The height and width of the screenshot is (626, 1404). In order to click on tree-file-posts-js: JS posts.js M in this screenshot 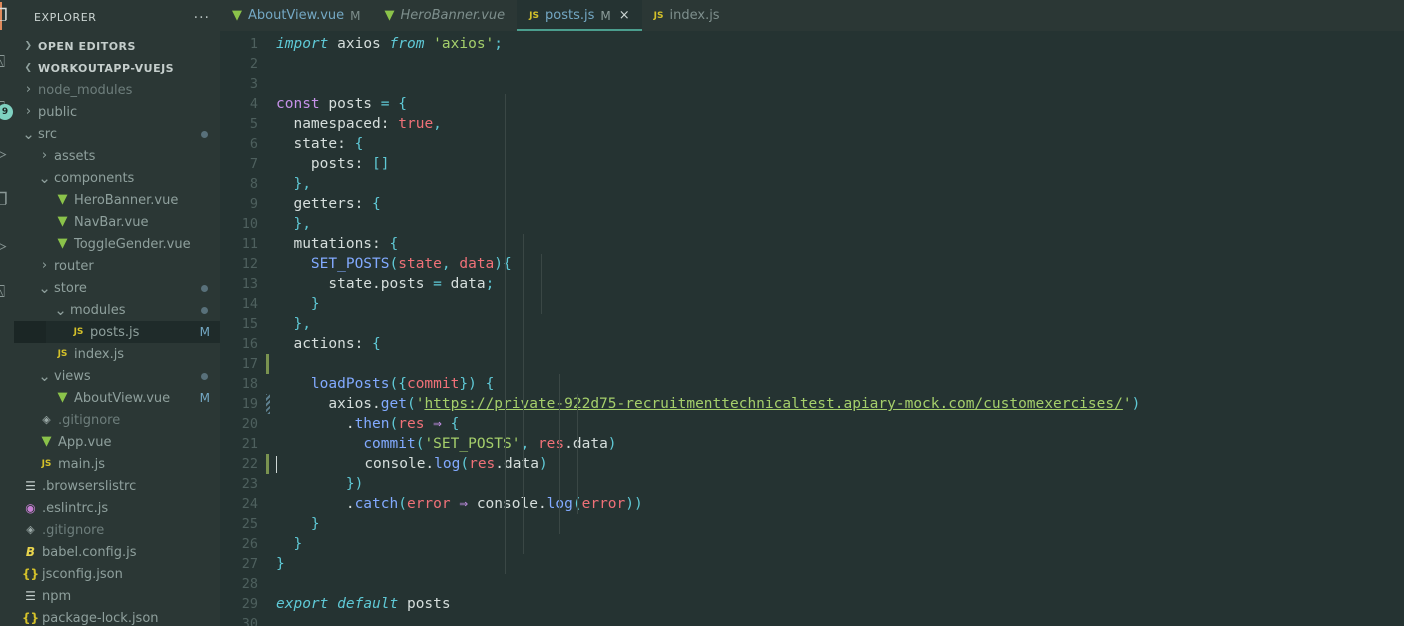, I will do `click(117, 332)`.